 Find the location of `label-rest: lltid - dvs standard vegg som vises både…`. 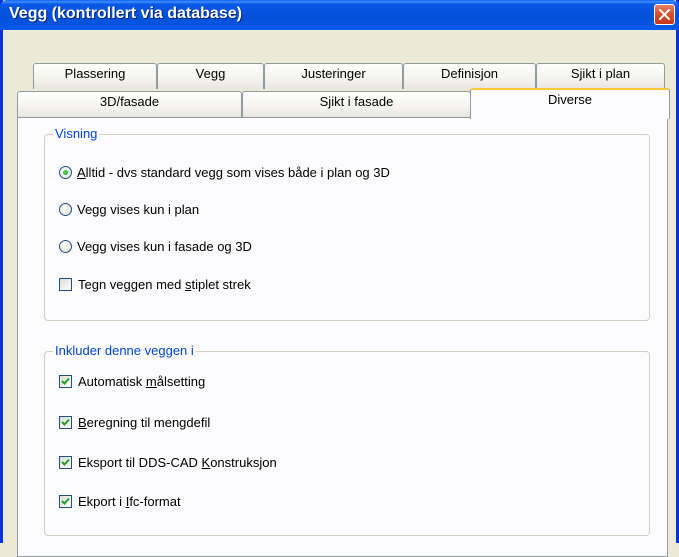

label-rest: lltid - dvs standard vegg som vises både… is located at coordinates (237, 172).